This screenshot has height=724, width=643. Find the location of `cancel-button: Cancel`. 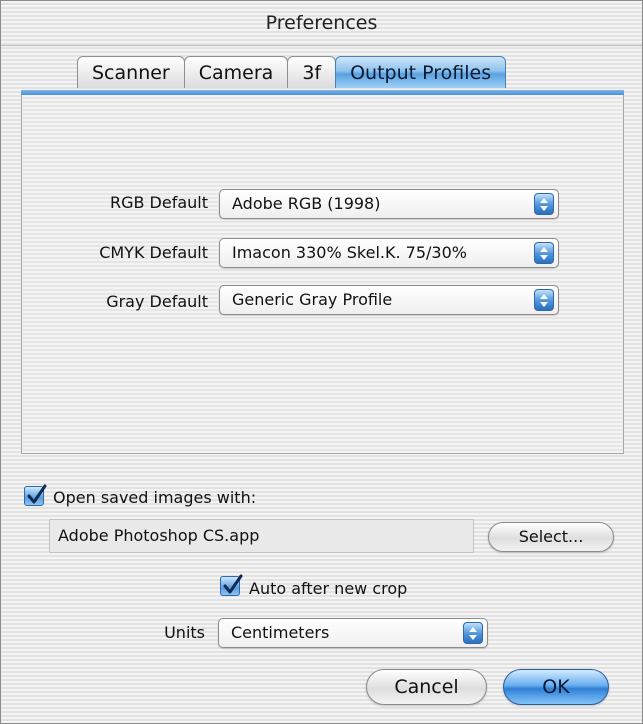

cancel-button: Cancel is located at coordinates (426, 687).